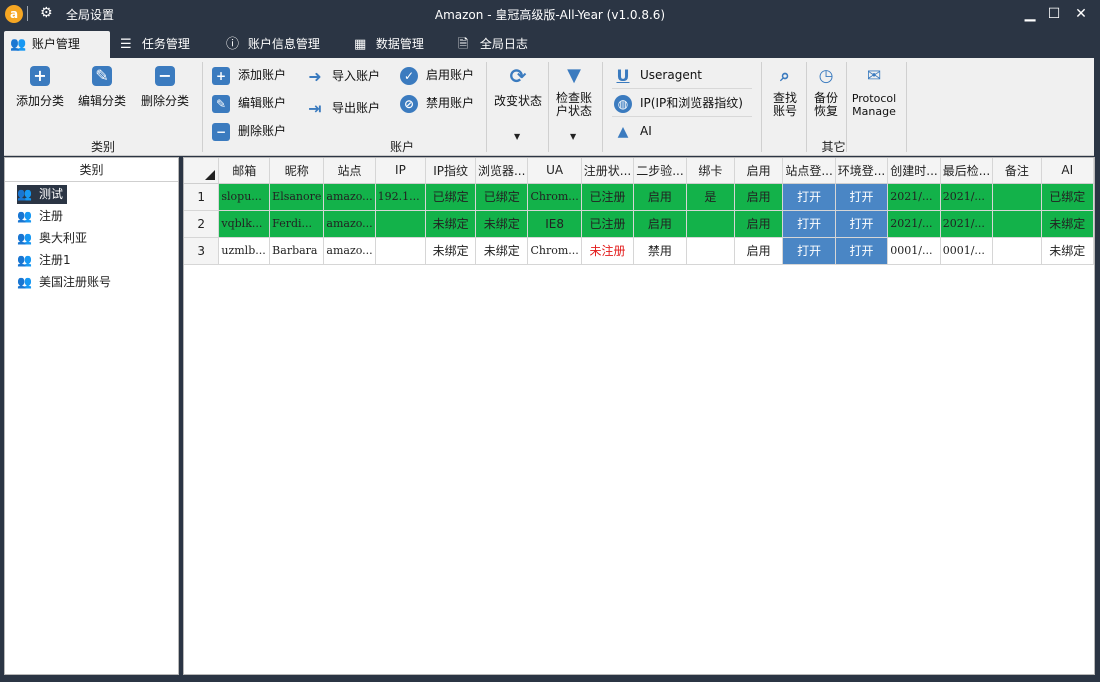 The height and width of the screenshot is (682, 1100). Describe the element at coordinates (249, 75) in the screenshot. I see `add-account-button: + 添加账户` at that location.